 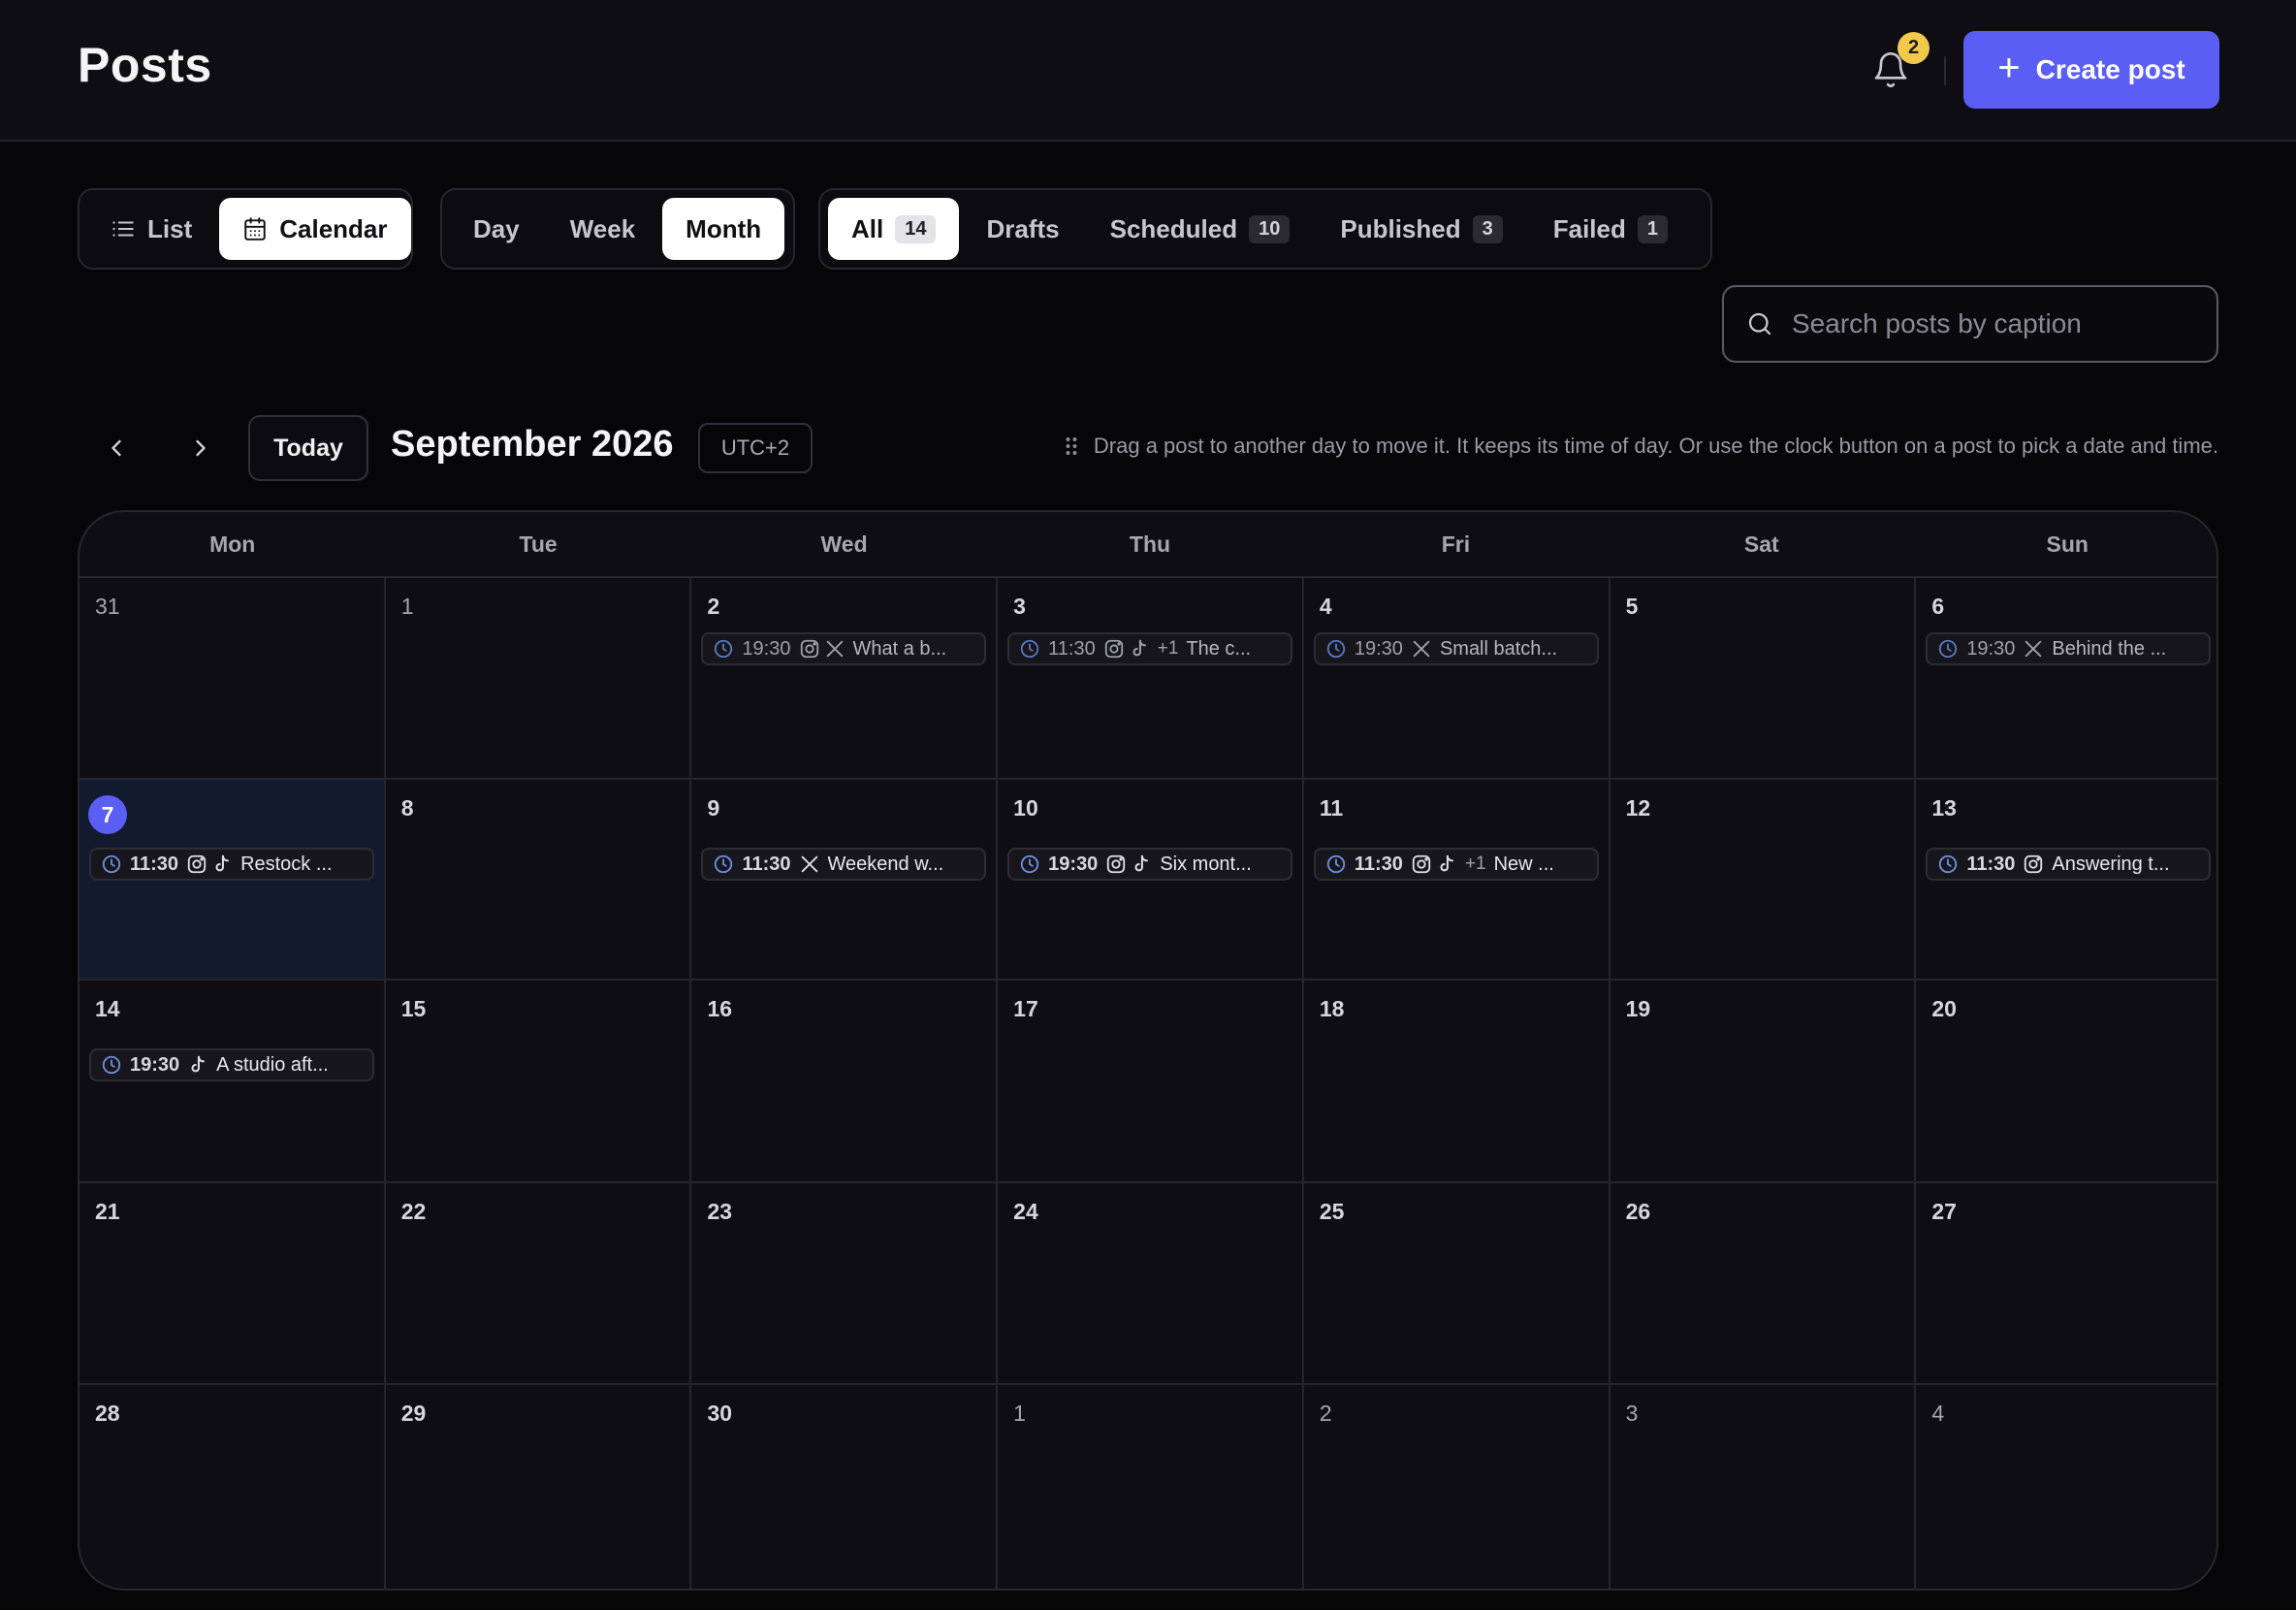 I want to click on day-cell: 27, so click(x=2066, y=1284).